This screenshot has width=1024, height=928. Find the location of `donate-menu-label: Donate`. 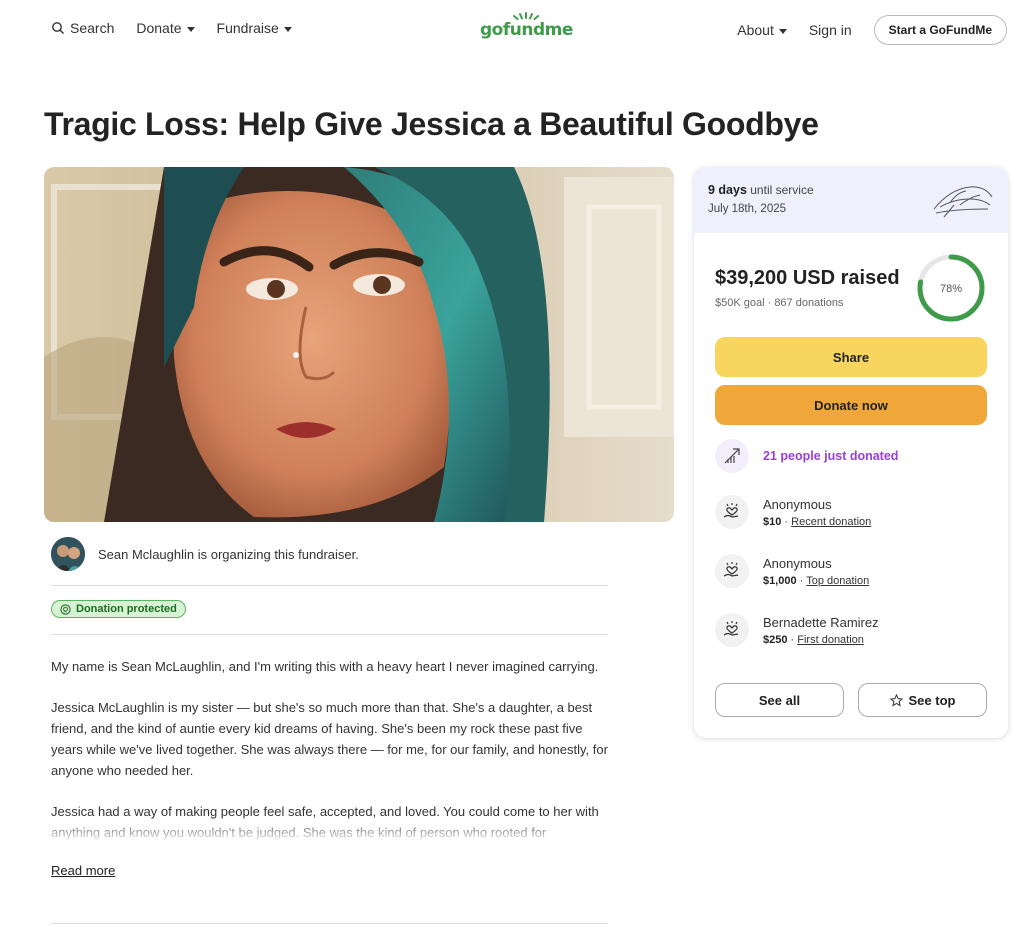

donate-menu-label: Donate is located at coordinates (159, 28).